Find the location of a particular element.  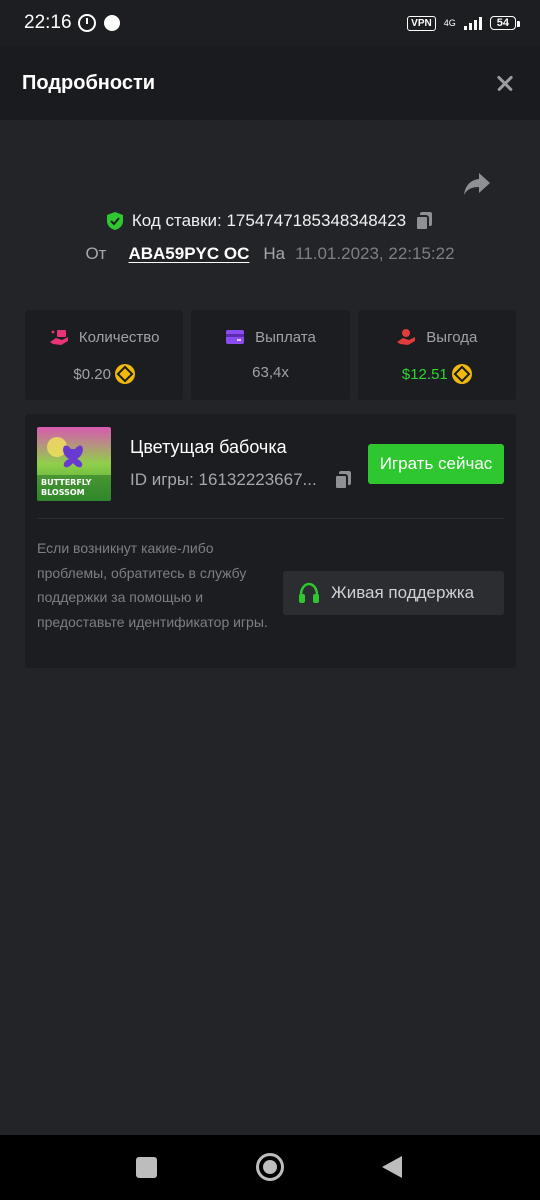

live-support-button: Живая поддержка is located at coordinates (393, 593).